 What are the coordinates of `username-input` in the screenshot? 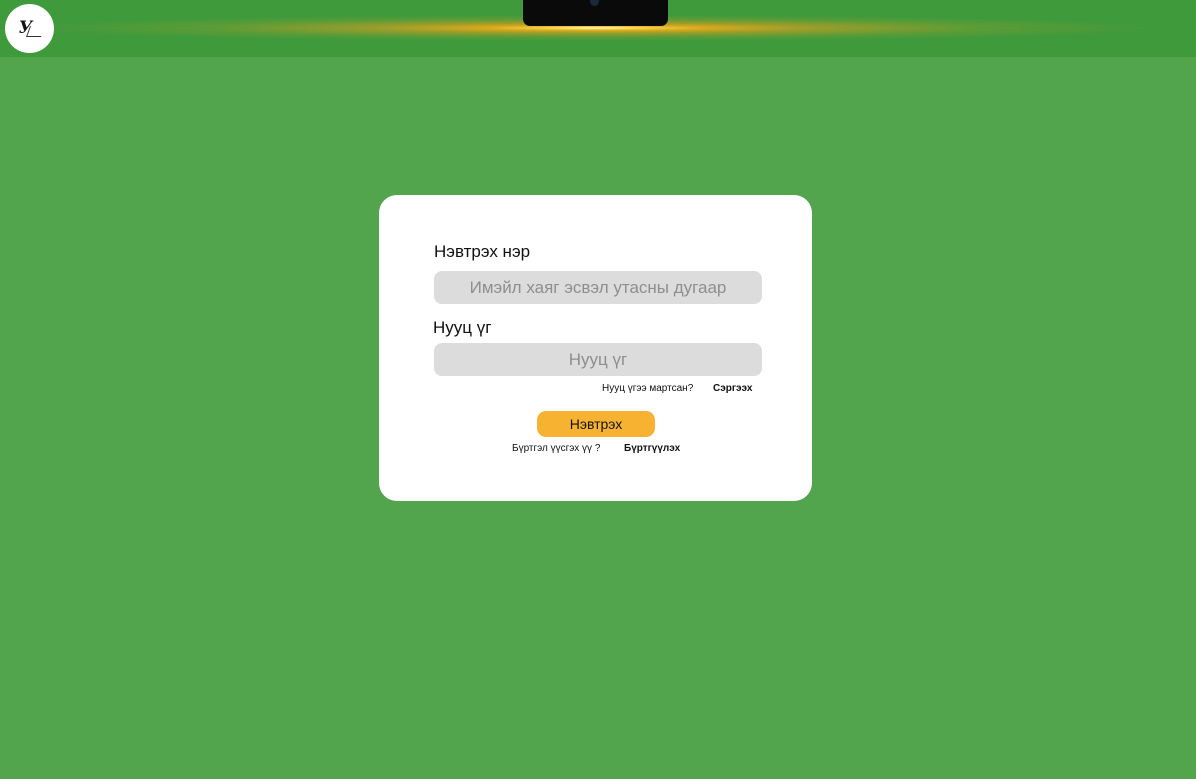 It's located at (598, 287).